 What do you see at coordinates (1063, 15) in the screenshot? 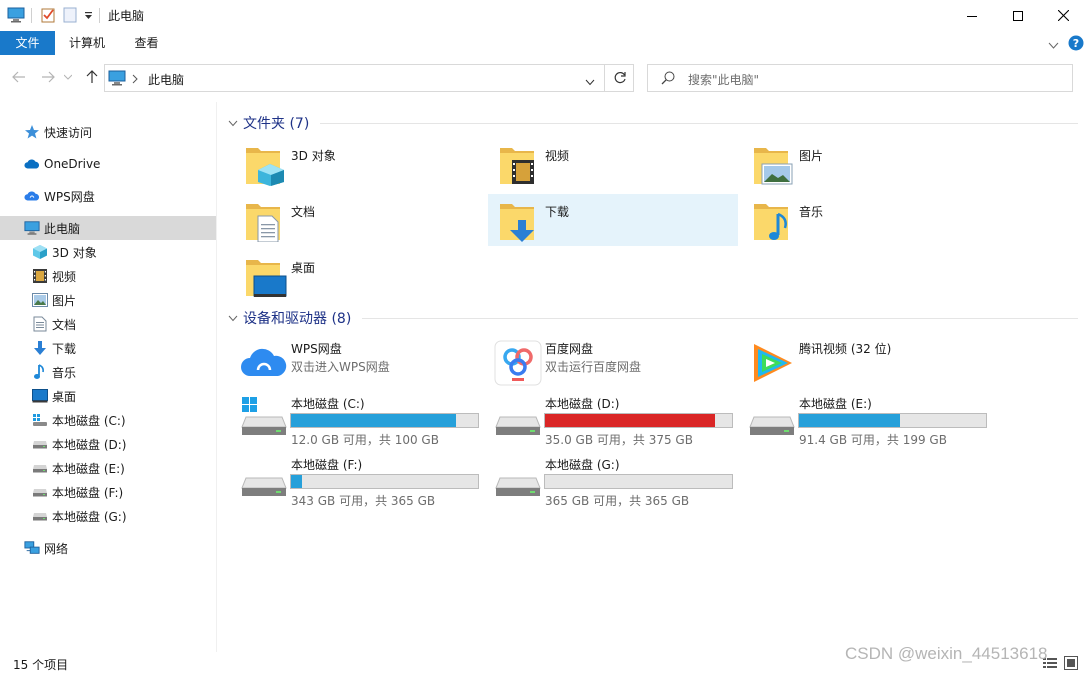
I see `close-button` at bounding box center [1063, 15].